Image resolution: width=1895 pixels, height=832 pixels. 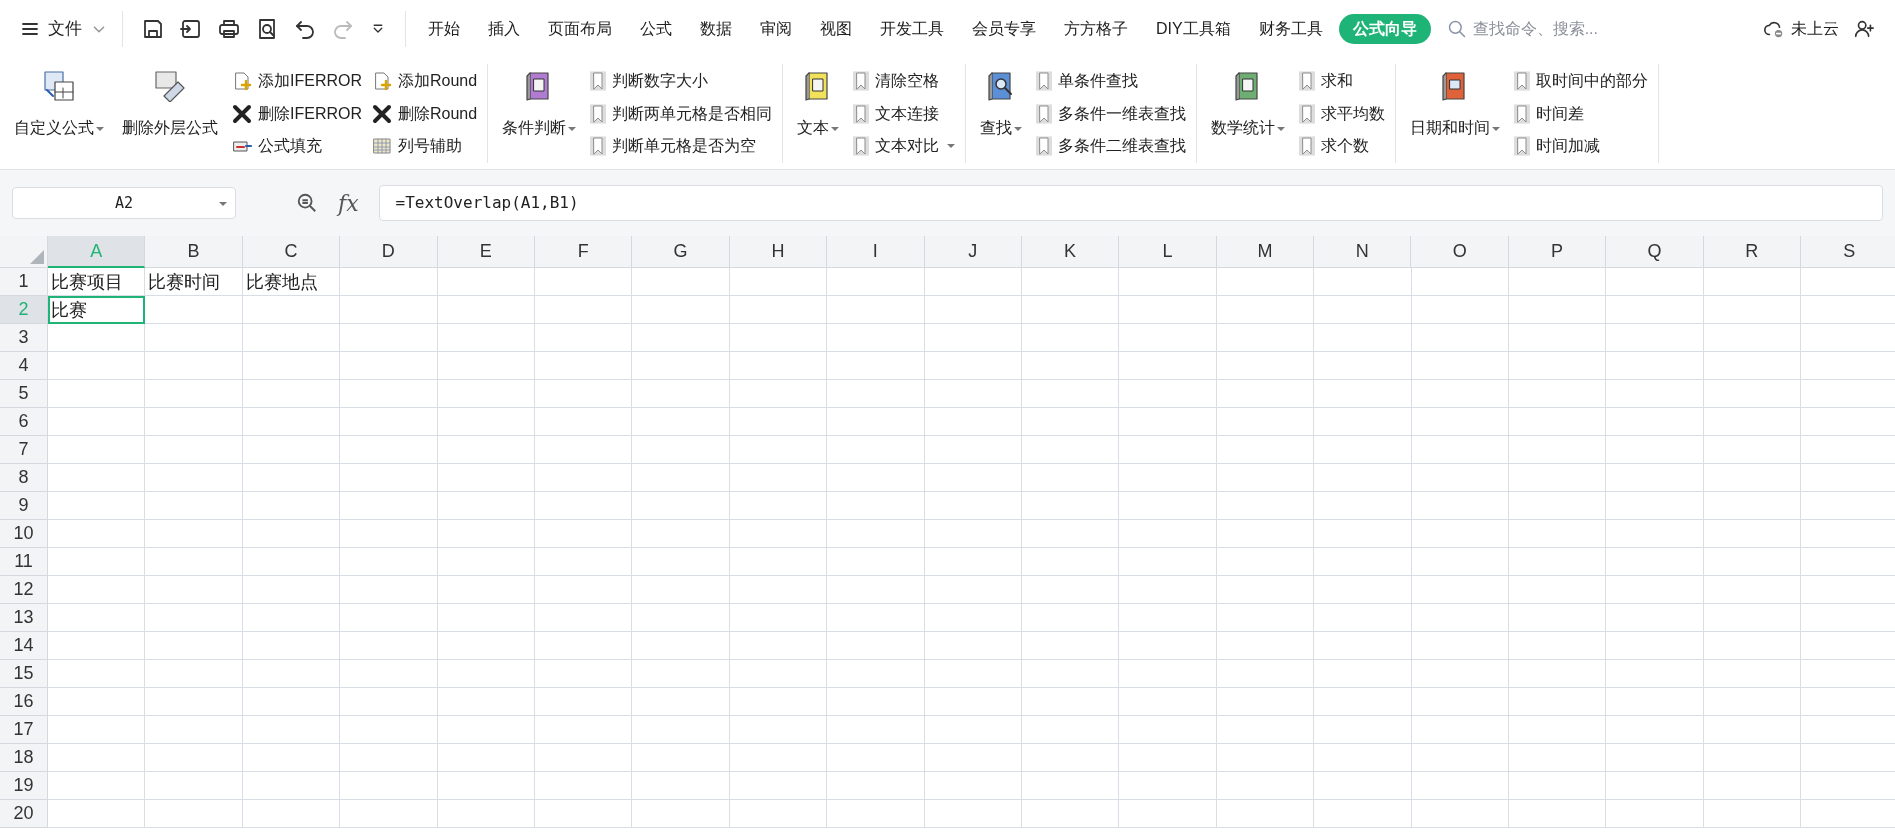 What do you see at coordinates (307, 203) in the screenshot?
I see `zoom-formula-icon` at bounding box center [307, 203].